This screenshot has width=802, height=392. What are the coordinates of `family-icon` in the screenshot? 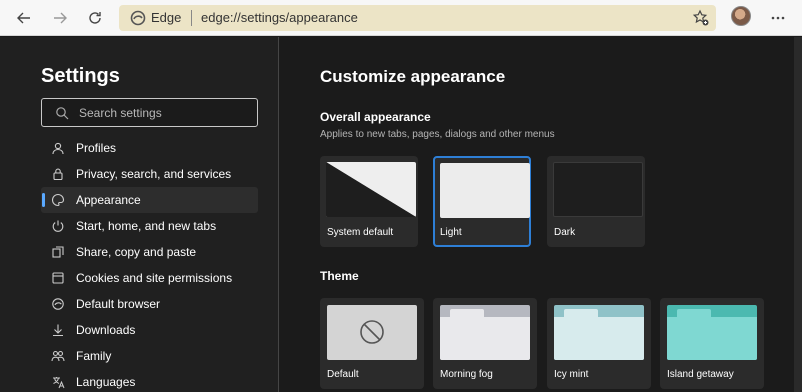 It's located at (58, 356).